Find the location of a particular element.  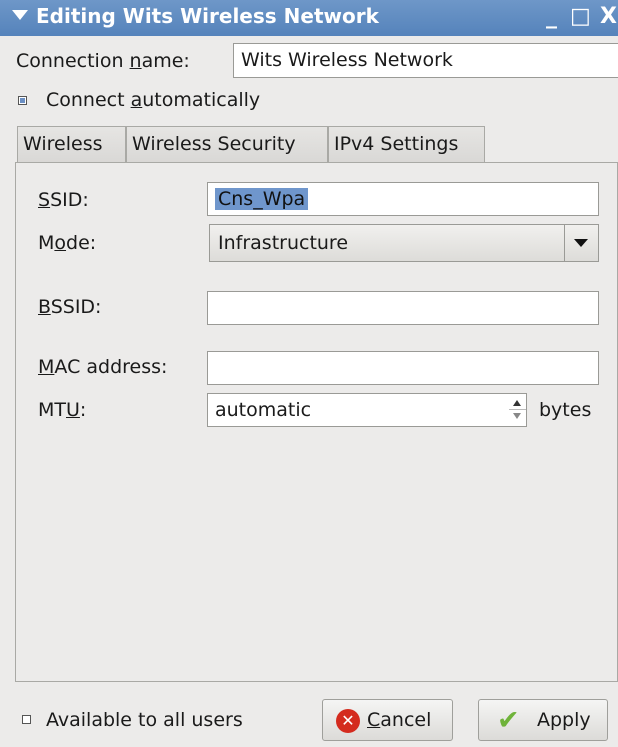

mode-selected-value: Infrastructure is located at coordinates (283, 243).